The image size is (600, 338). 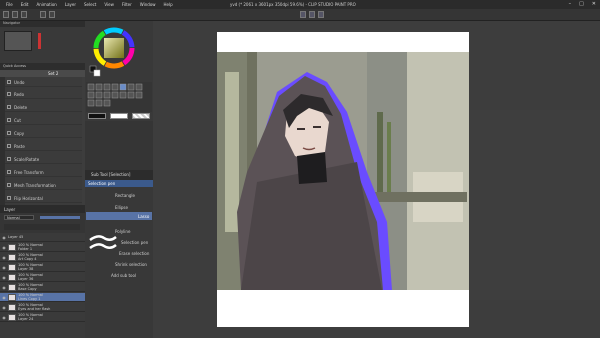 I want to click on ruler-icon, so click(x=312, y=14).